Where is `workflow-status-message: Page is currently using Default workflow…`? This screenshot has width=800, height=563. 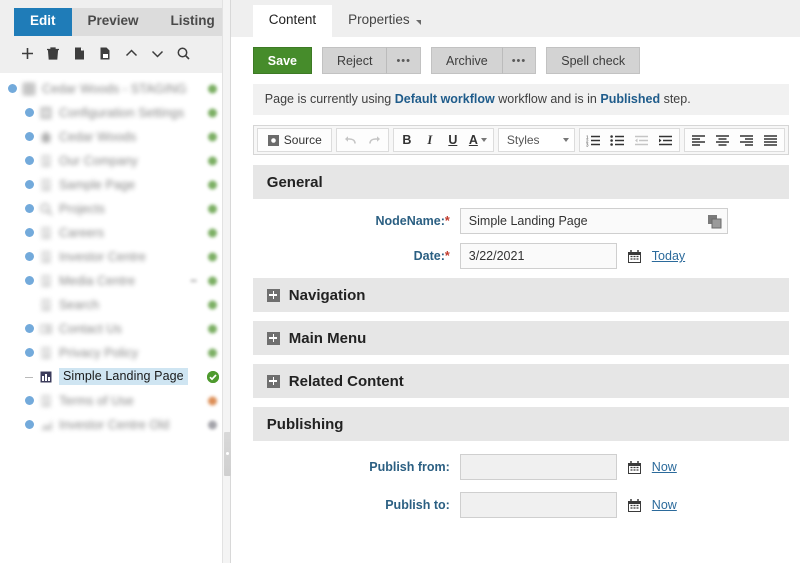 workflow-status-message: Page is currently using Default workflow… is located at coordinates (520, 99).